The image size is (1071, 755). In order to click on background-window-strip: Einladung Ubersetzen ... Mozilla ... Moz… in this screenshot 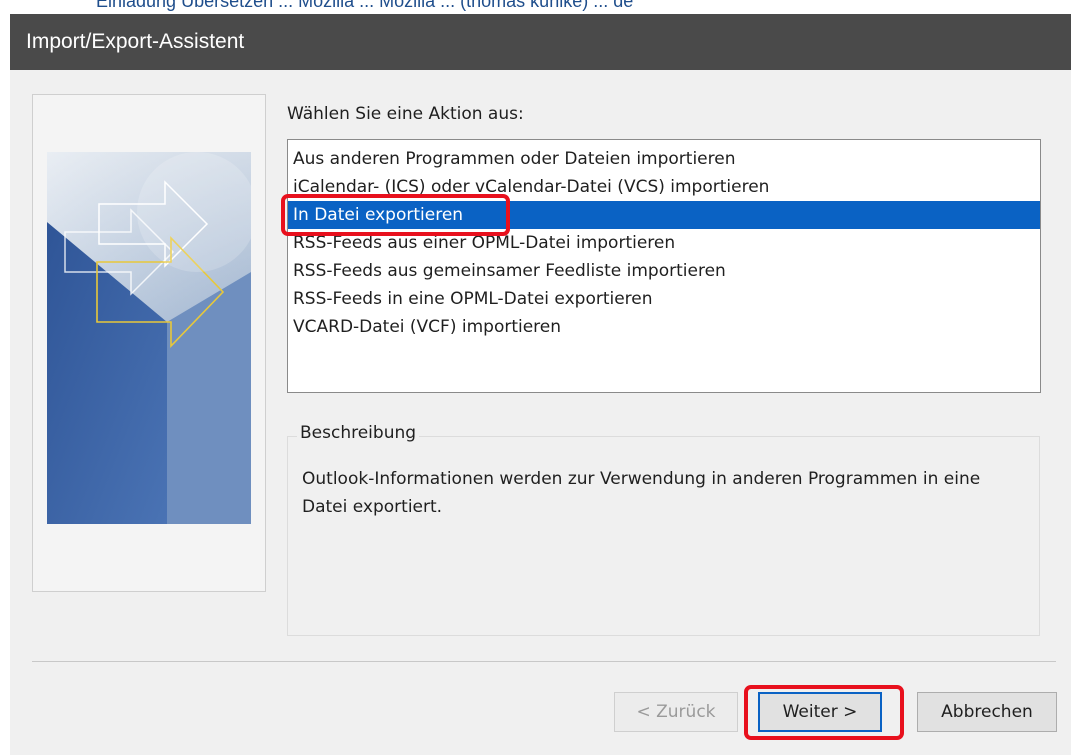, I will do `click(535, 7)`.